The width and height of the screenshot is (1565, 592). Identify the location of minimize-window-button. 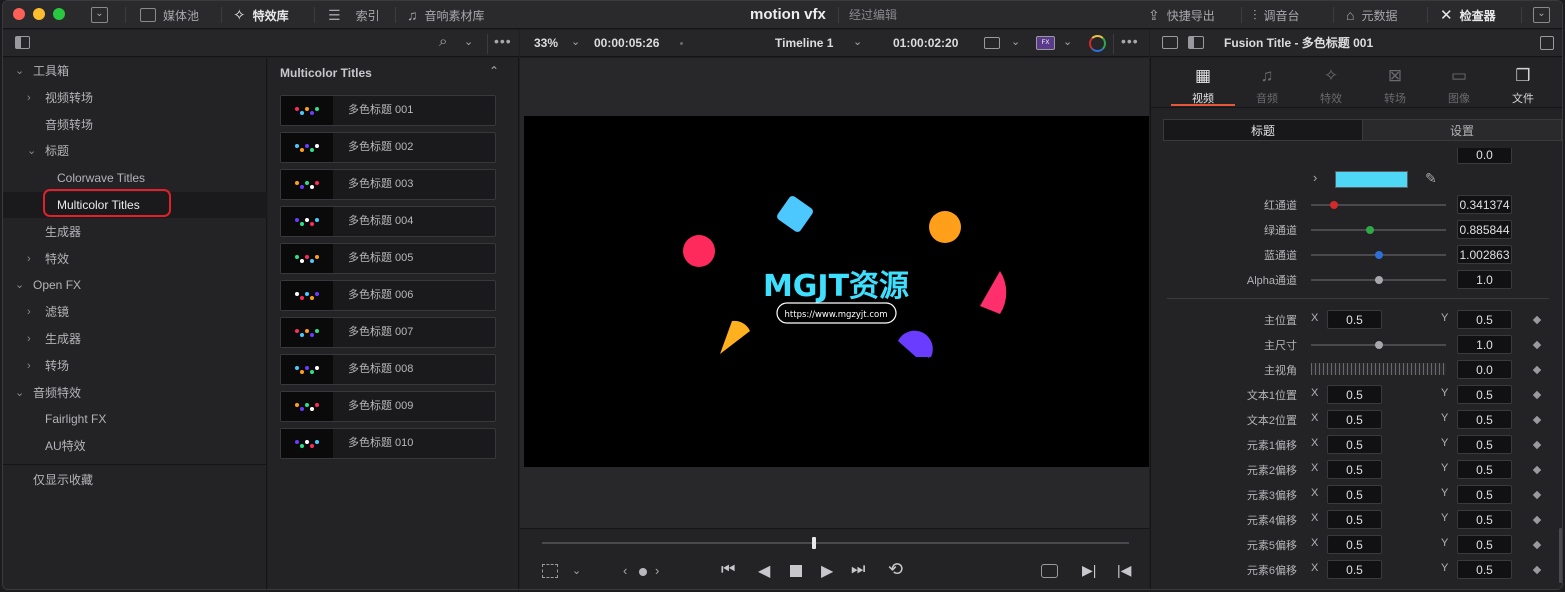
(39, 14).